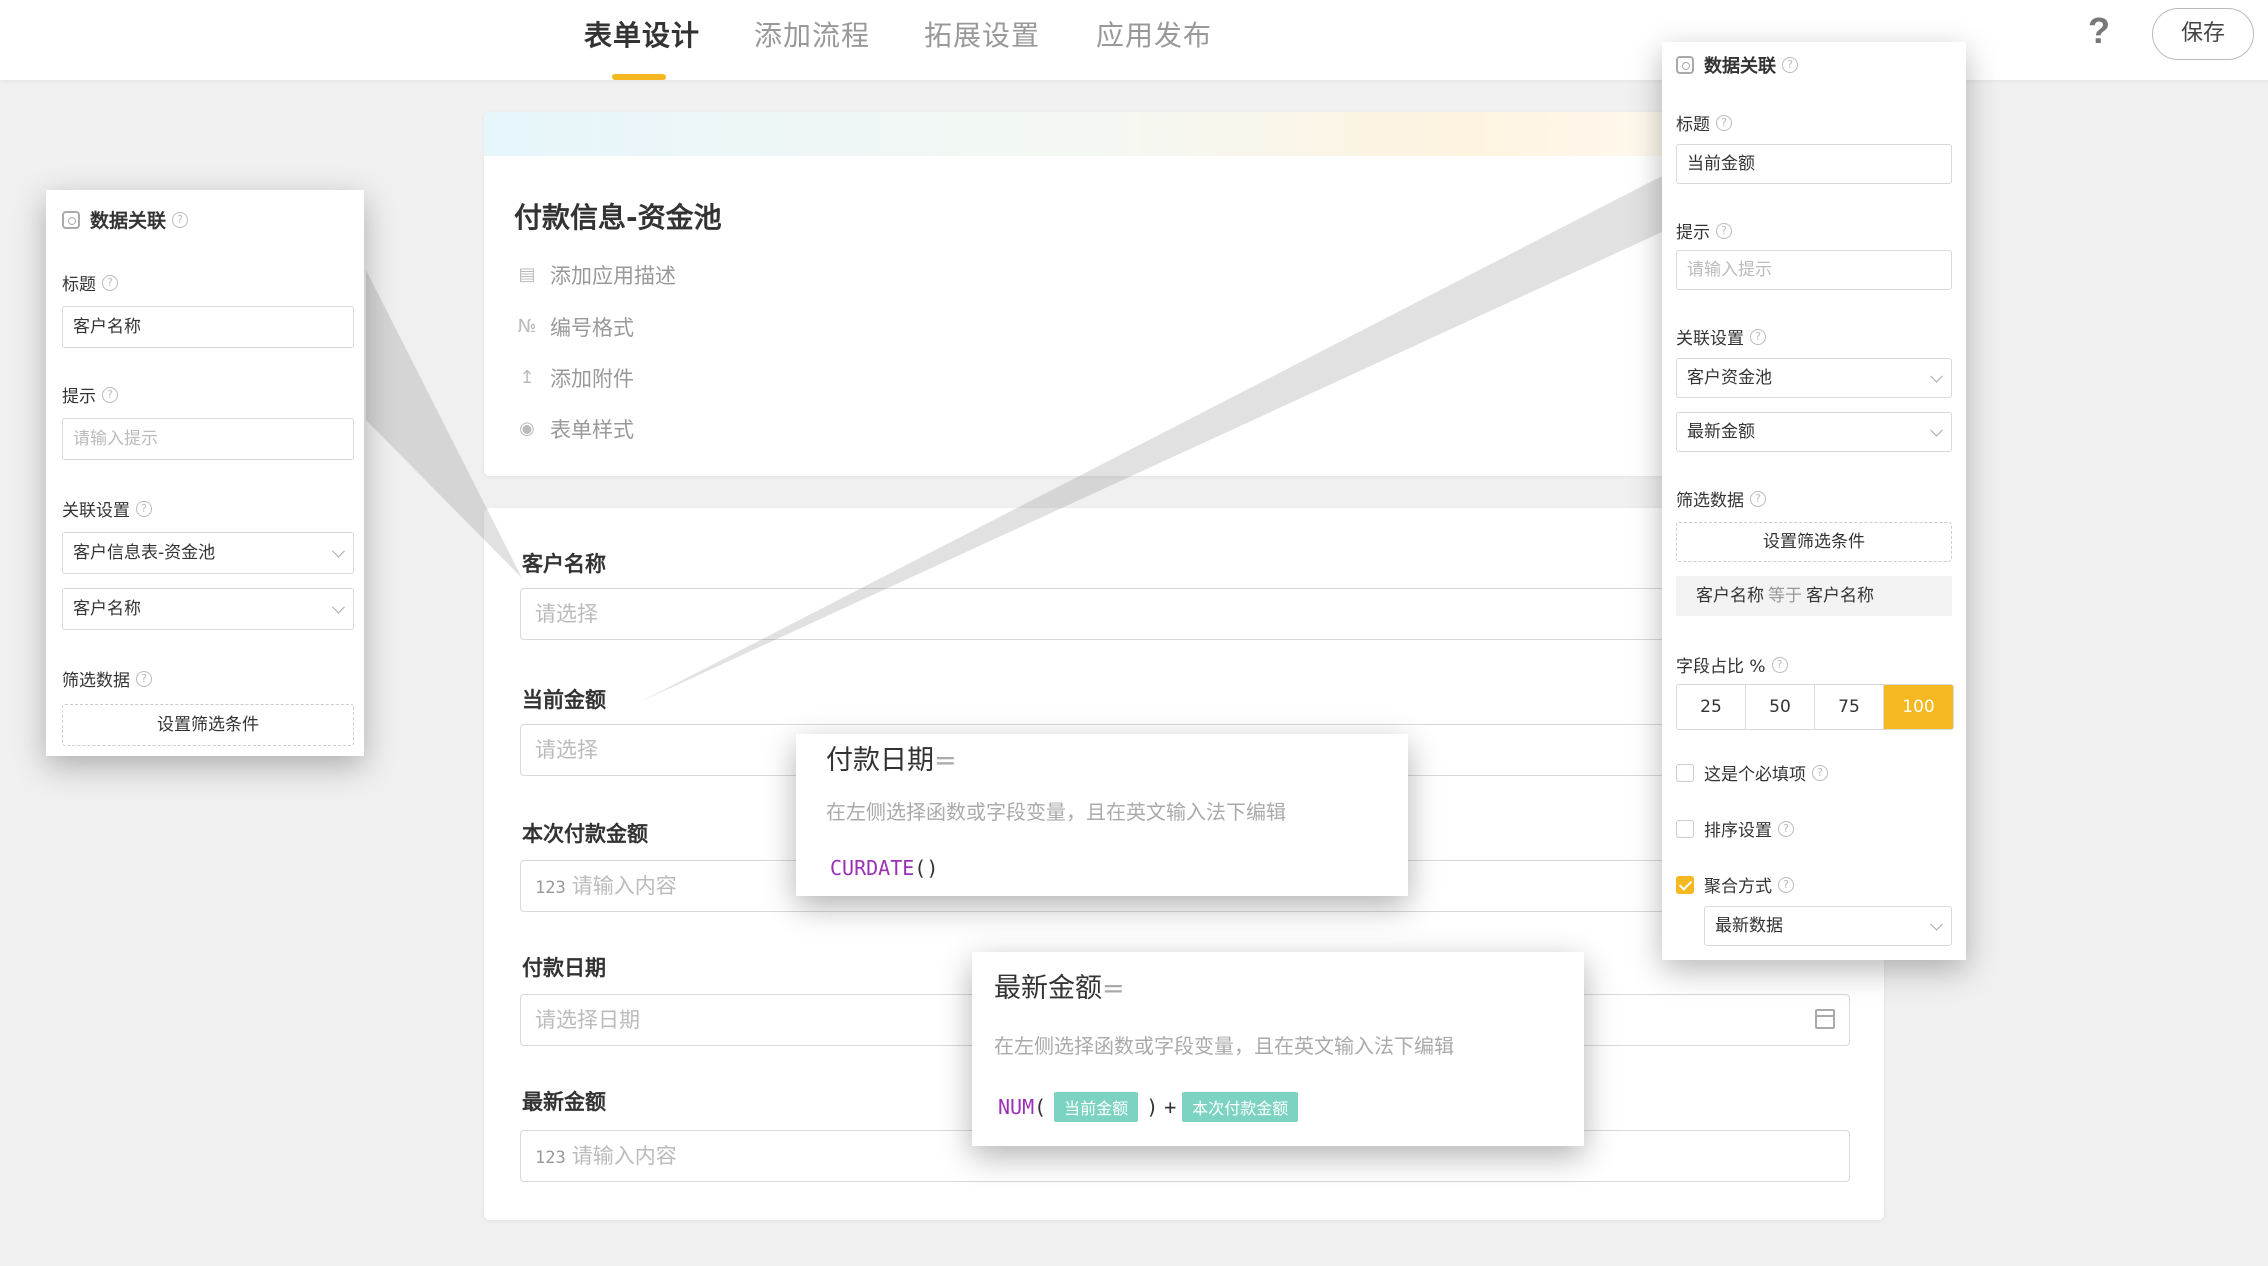 The height and width of the screenshot is (1266, 2268). Describe the element at coordinates (527, 377) in the screenshot. I see `upload-icon: ↥` at that location.